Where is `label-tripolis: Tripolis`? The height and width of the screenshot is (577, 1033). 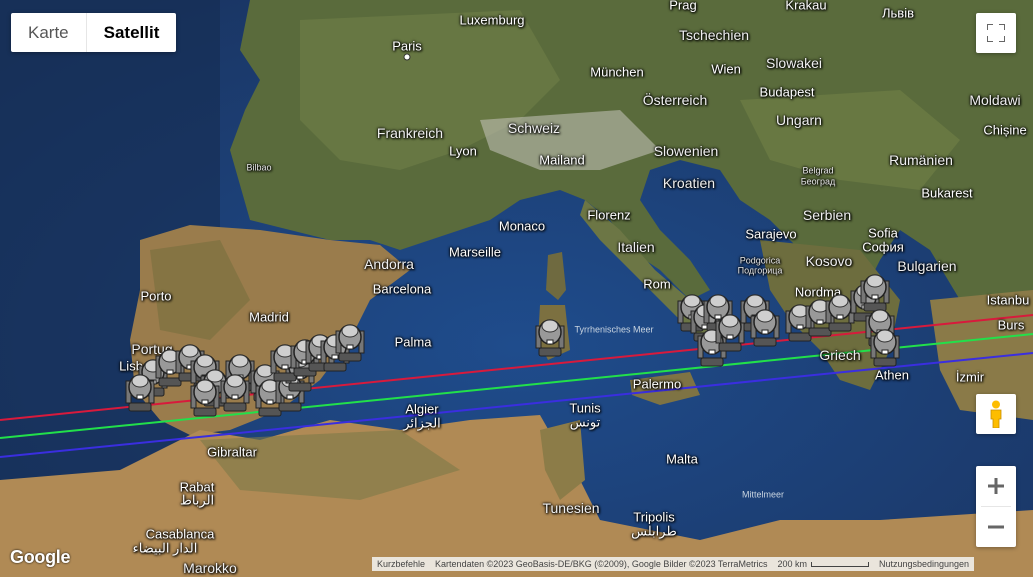
label-tripolis: Tripolis is located at coordinates (654, 517).